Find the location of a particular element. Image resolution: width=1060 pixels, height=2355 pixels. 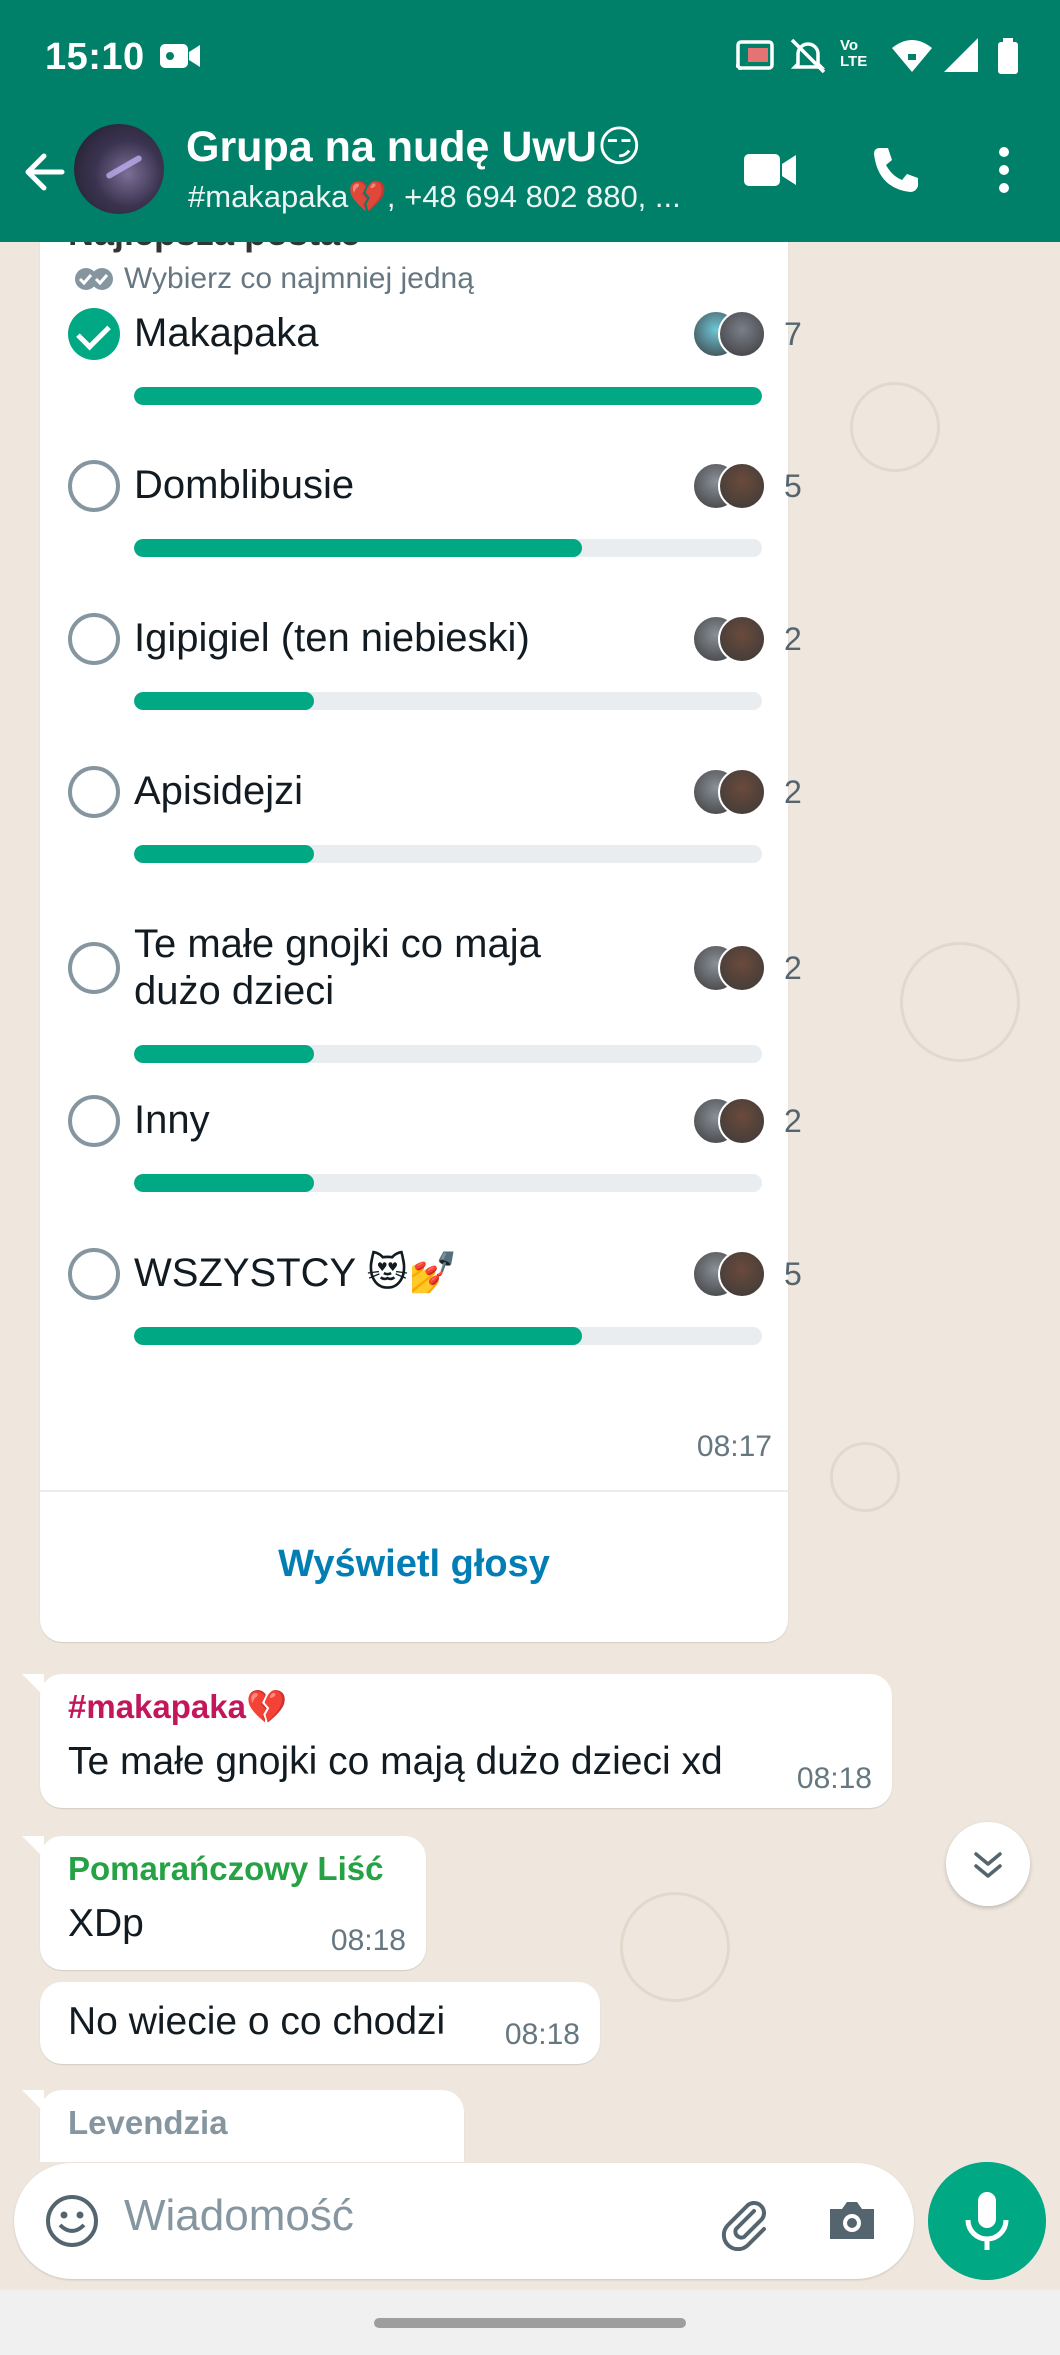

group-avatar is located at coordinates (119, 169).